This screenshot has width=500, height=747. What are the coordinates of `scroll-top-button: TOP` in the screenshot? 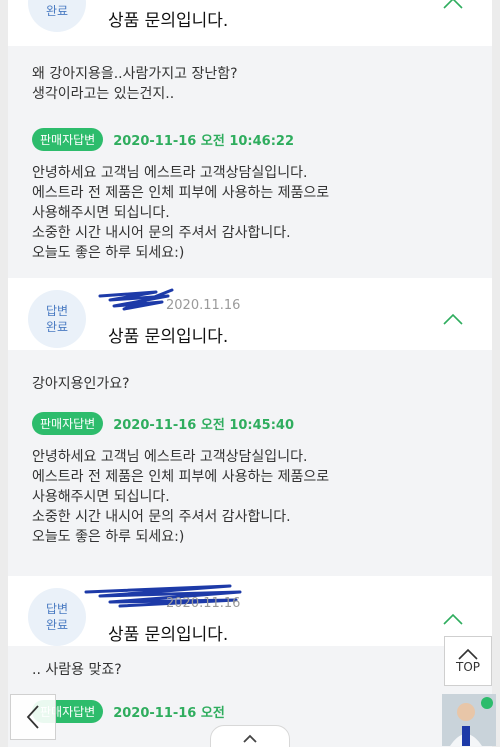 It's located at (468, 661).